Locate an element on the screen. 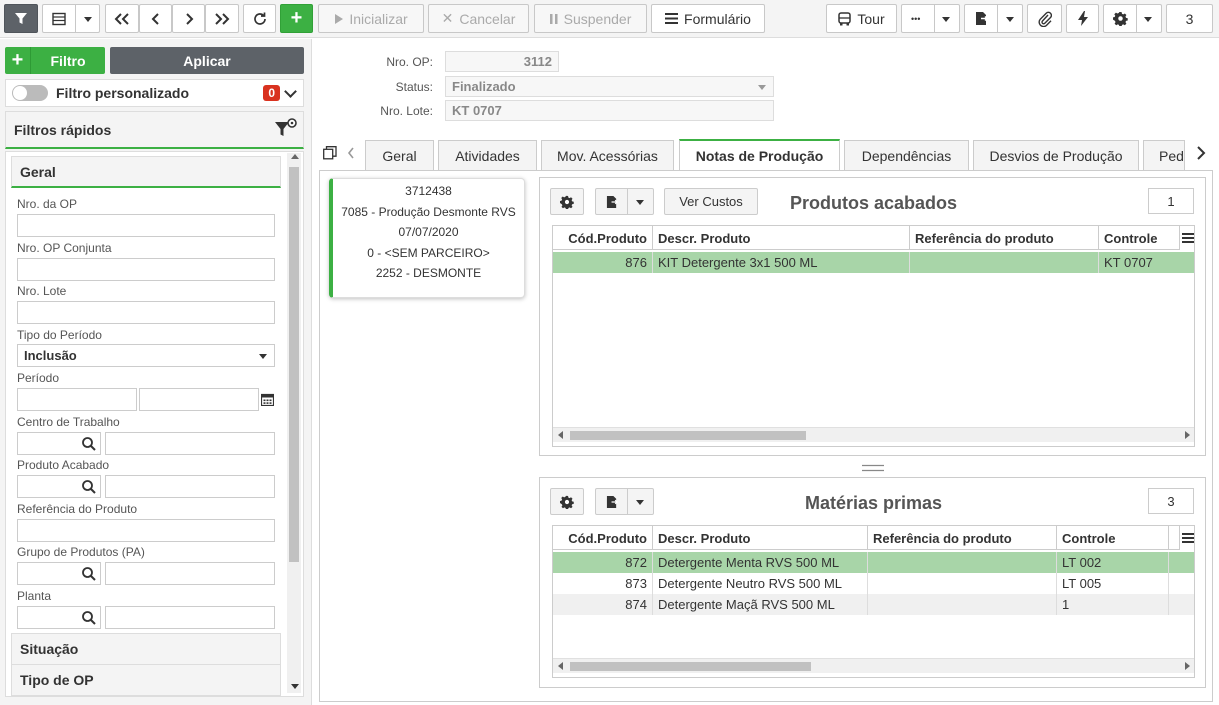 This screenshot has width=1219, height=705. cancelar-button: ✕ Cancelar is located at coordinates (478, 18).